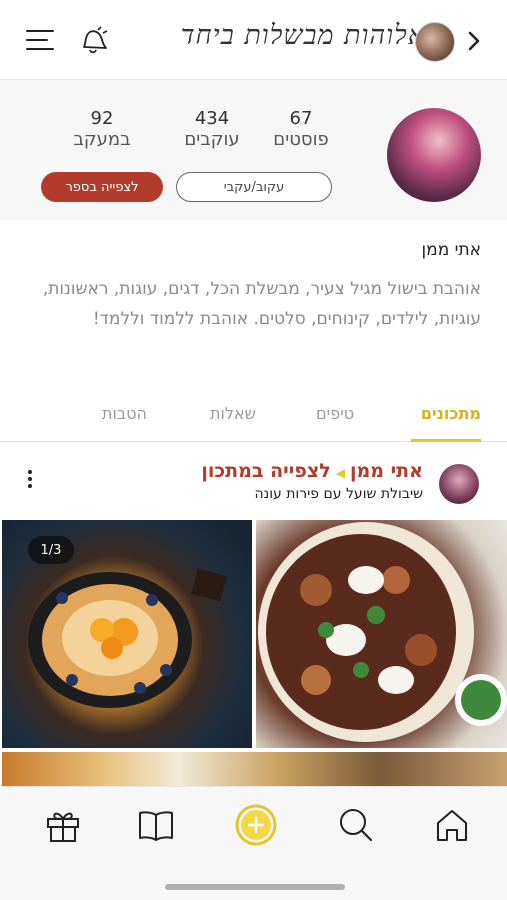 This screenshot has width=507, height=900. What do you see at coordinates (265, 471) in the screenshot?
I see `view-recipe-link: לצפייה במתכון` at bounding box center [265, 471].